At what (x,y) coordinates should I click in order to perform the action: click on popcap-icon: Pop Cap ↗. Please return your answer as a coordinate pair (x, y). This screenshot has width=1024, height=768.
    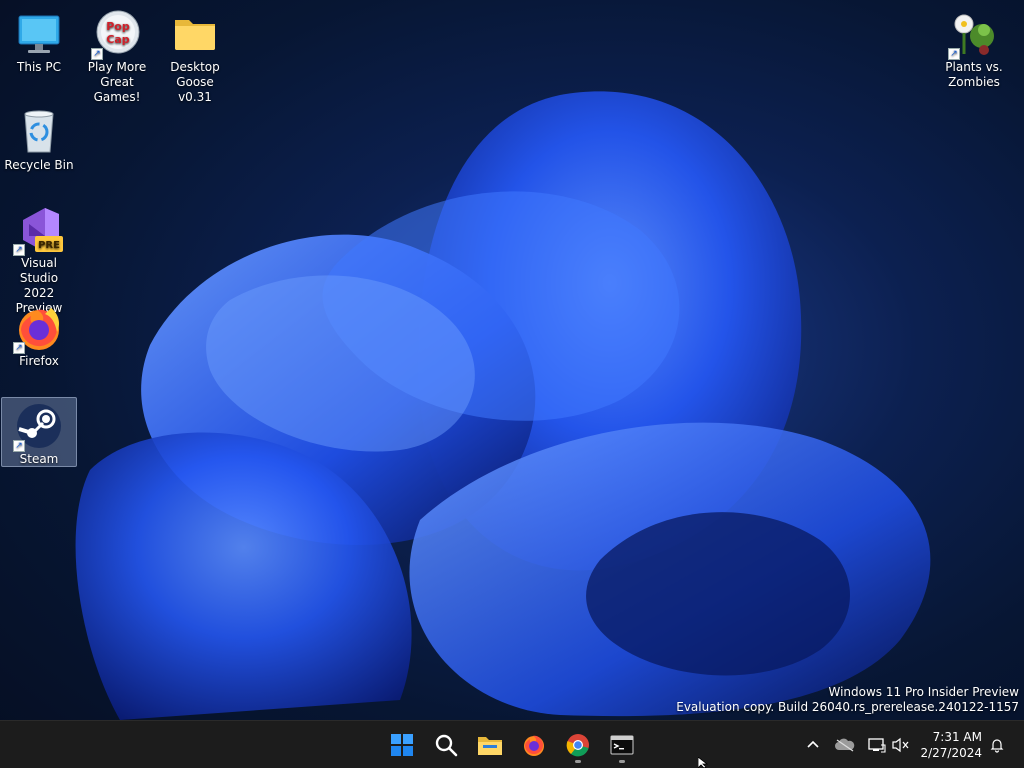
    Looking at the image, I should click on (116, 35).